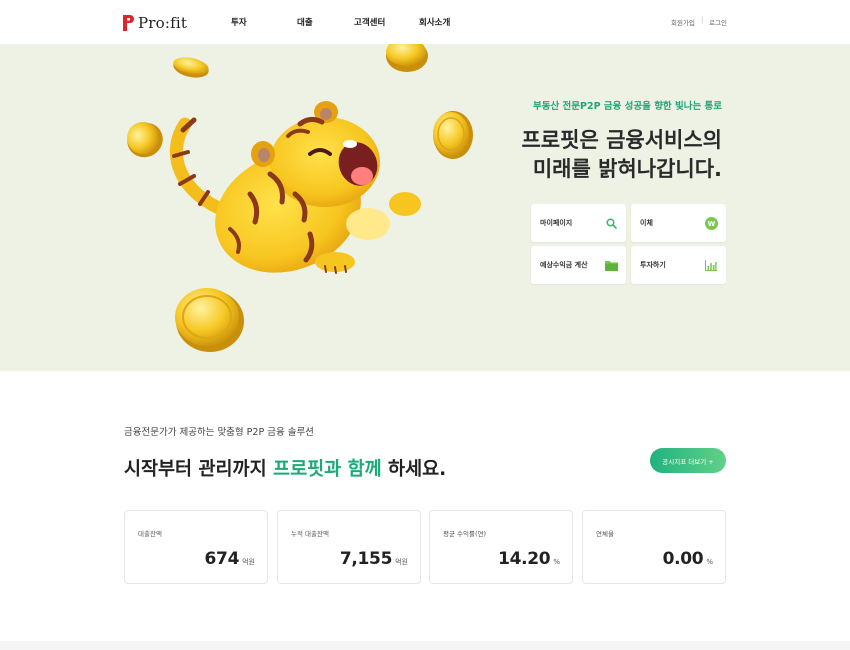  Describe the element at coordinates (653, 265) in the screenshot. I see `invest-label: 투자하기` at that location.